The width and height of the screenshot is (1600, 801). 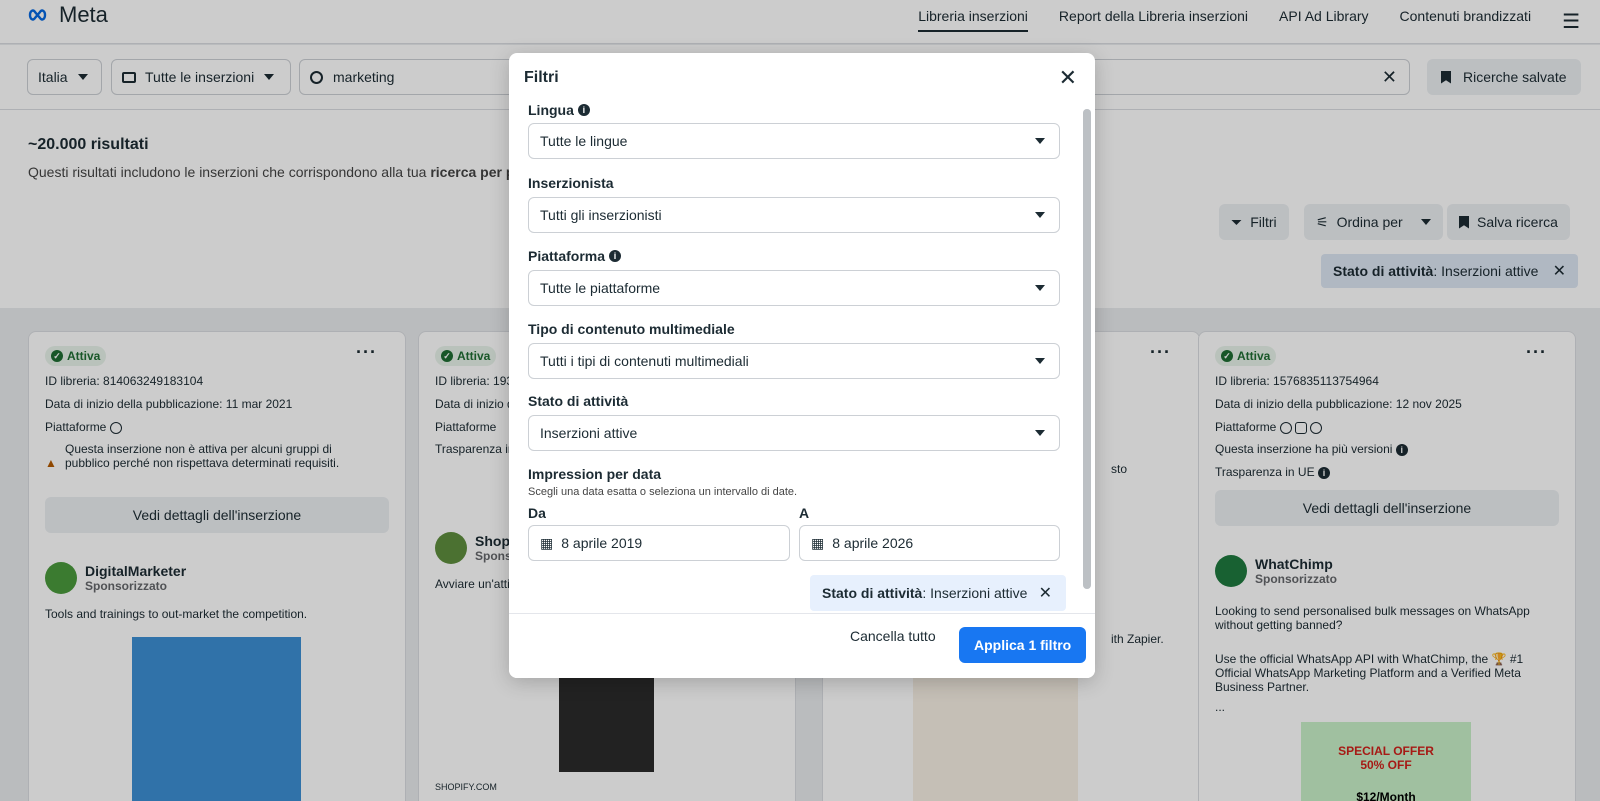 I want to click on advertiser-label: Inserzionista, so click(x=571, y=183).